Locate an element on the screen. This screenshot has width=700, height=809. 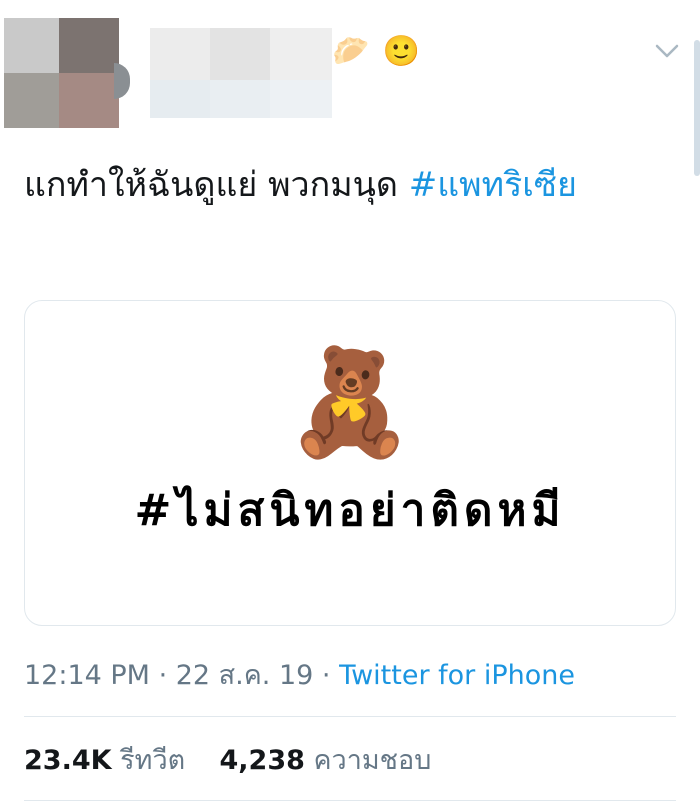
avatar is located at coordinates (65, 73).